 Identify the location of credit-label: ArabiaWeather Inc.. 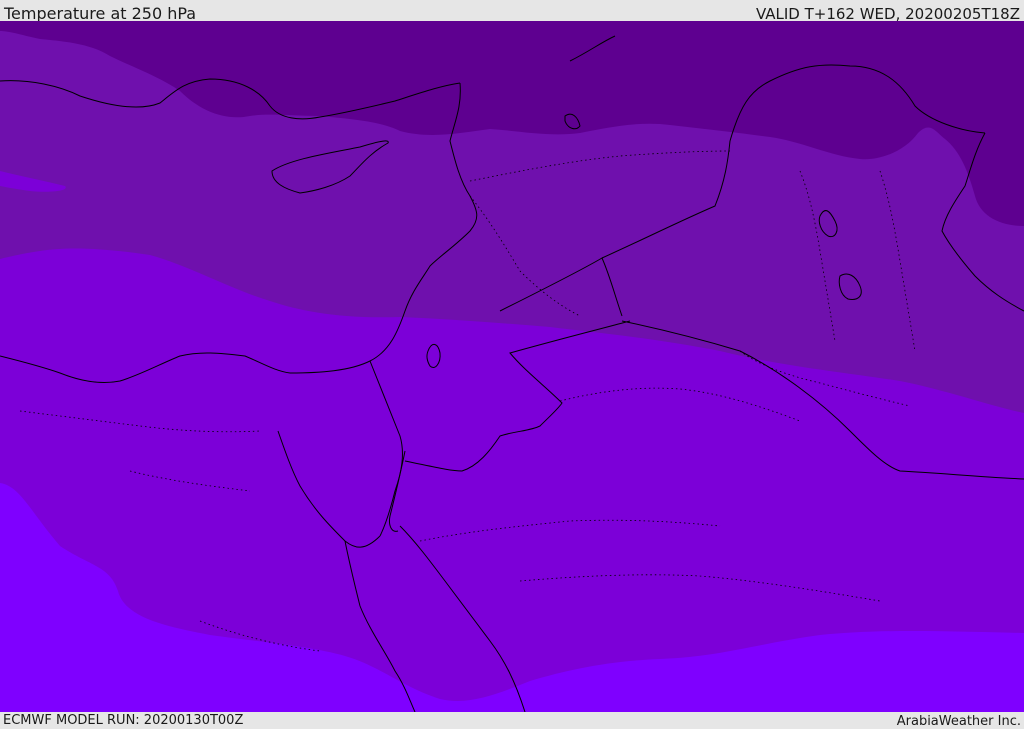
(958, 721).